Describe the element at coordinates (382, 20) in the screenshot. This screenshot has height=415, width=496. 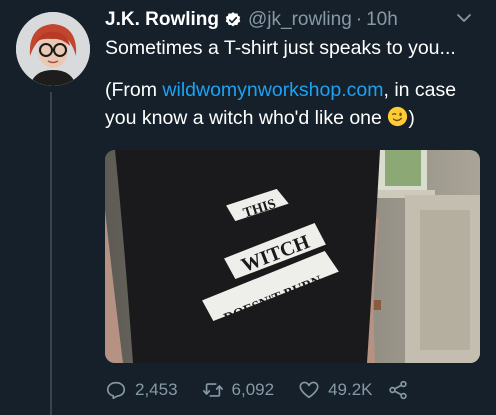
I see `tweet-time: 10h` at that location.